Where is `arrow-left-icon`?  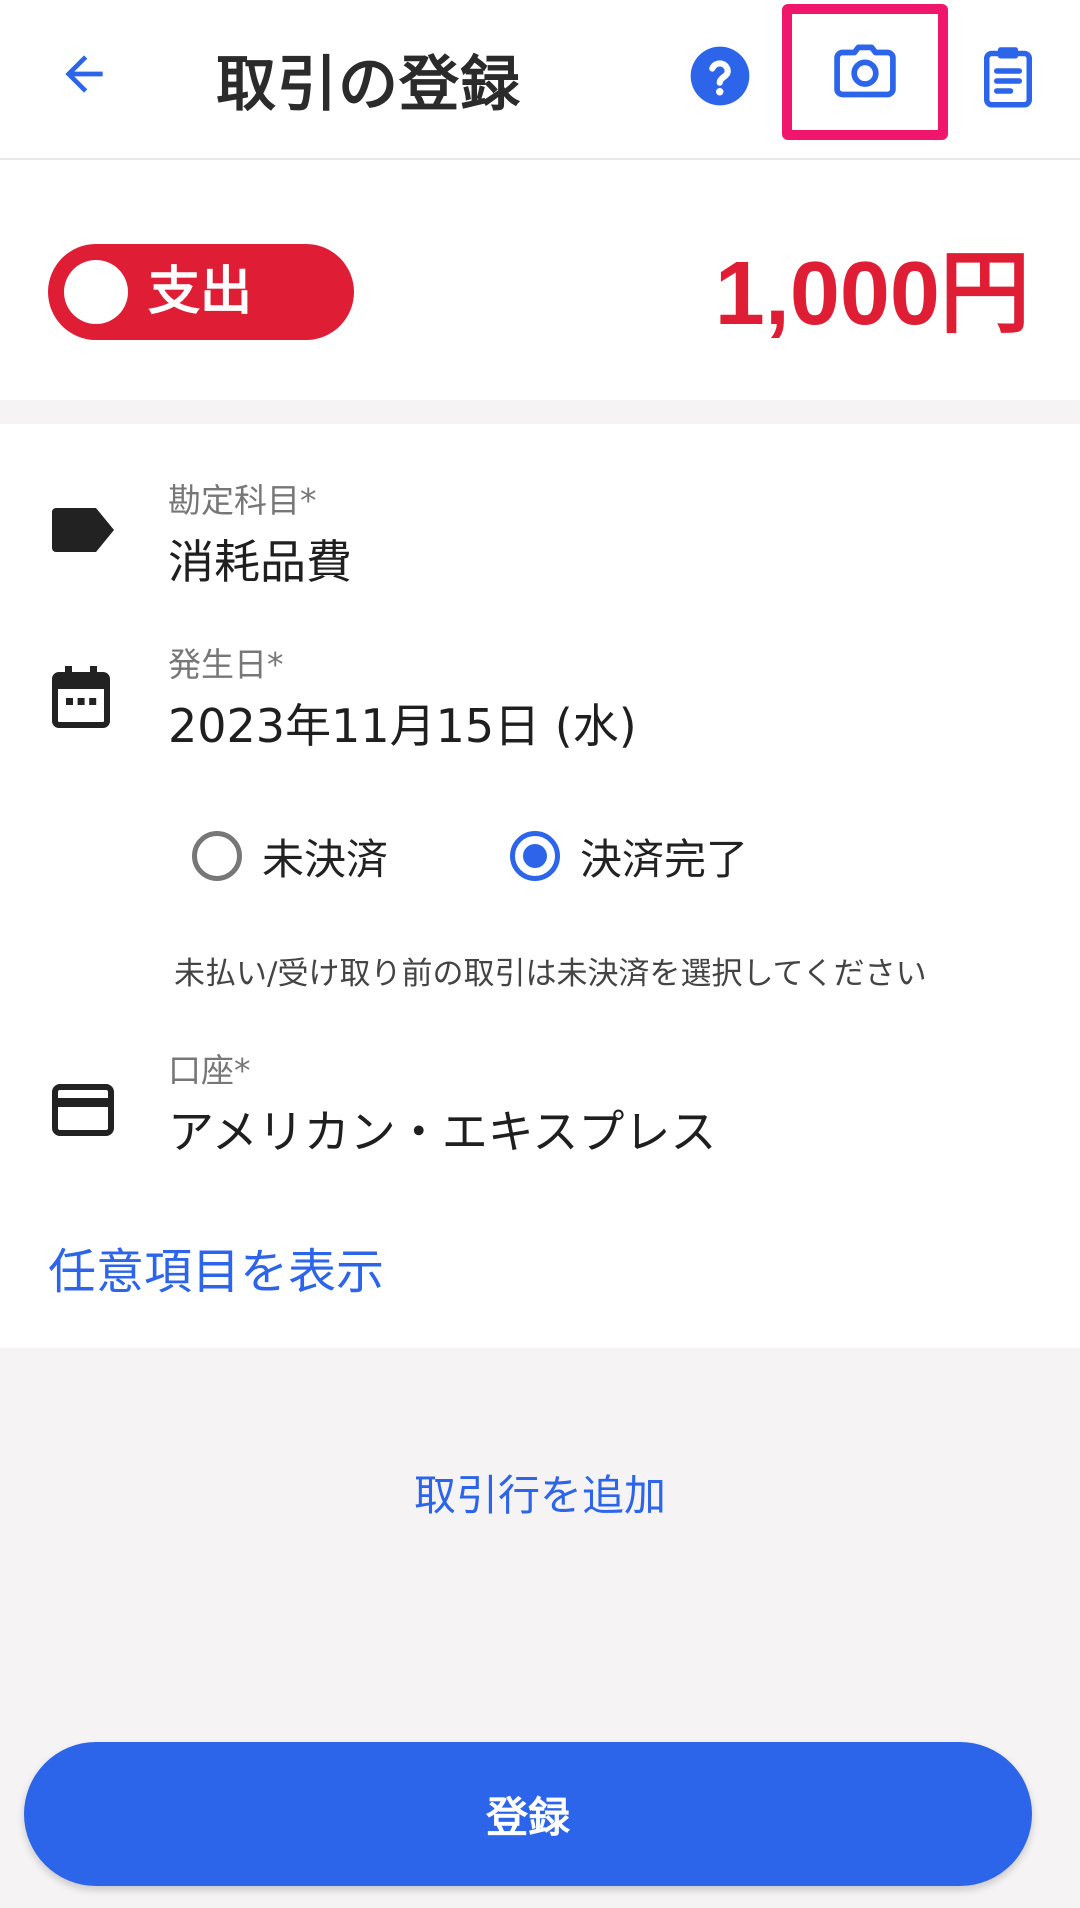
arrow-left-icon is located at coordinates (84, 74).